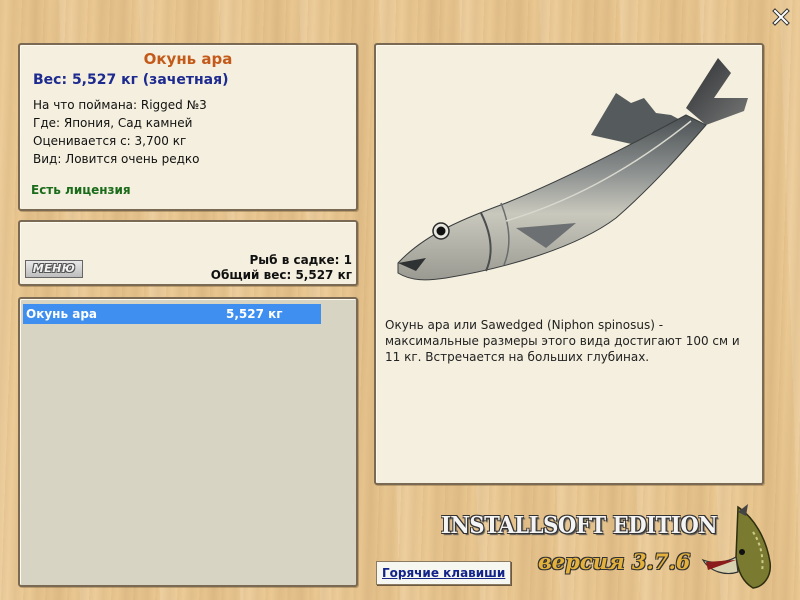 The width and height of the screenshot is (800, 600). I want to click on version-label: версия 3.7.6, so click(614, 561).